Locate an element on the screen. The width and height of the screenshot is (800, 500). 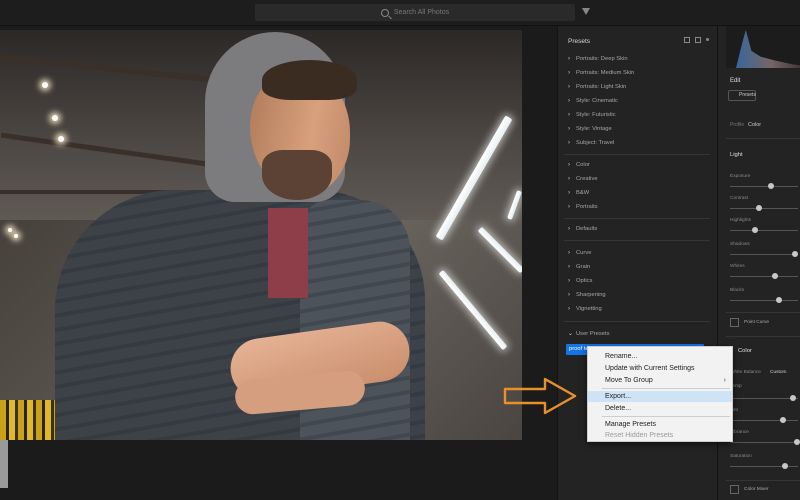
menu-item-manage-presets: Manage Presets is located at coordinates (660, 424).